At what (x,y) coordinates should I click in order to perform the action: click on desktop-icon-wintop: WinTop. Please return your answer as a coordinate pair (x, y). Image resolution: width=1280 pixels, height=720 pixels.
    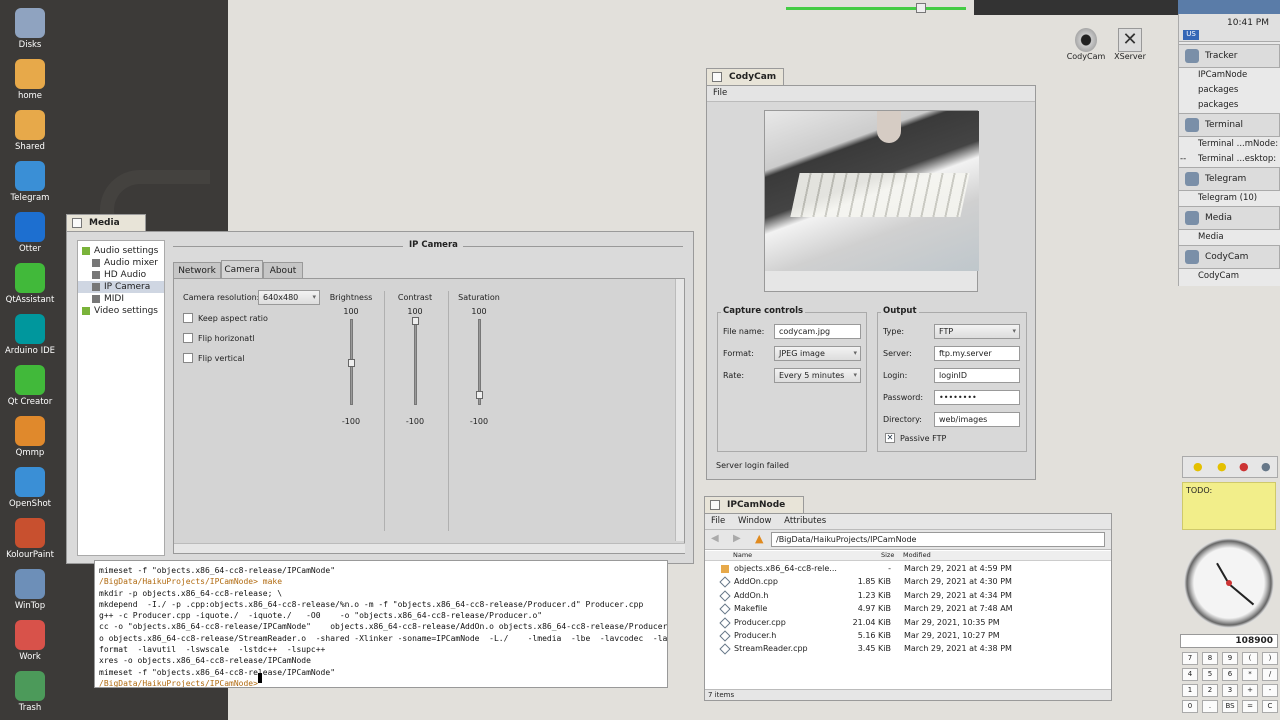
    Looking at the image, I should click on (30, 590).